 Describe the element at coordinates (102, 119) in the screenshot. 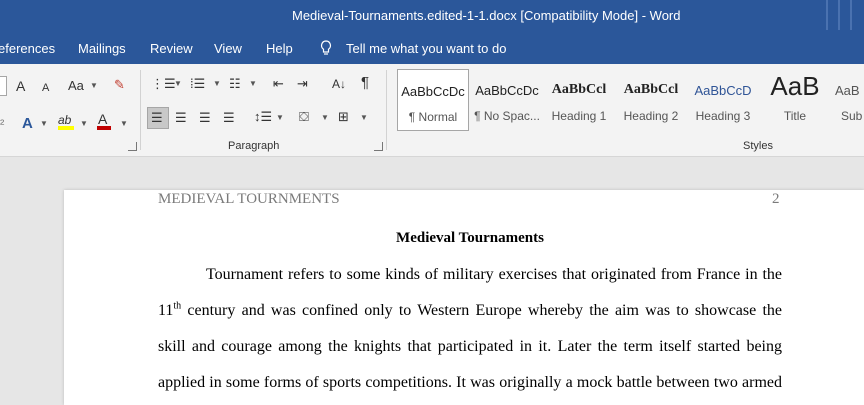

I see `font-color-icon: A` at that location.